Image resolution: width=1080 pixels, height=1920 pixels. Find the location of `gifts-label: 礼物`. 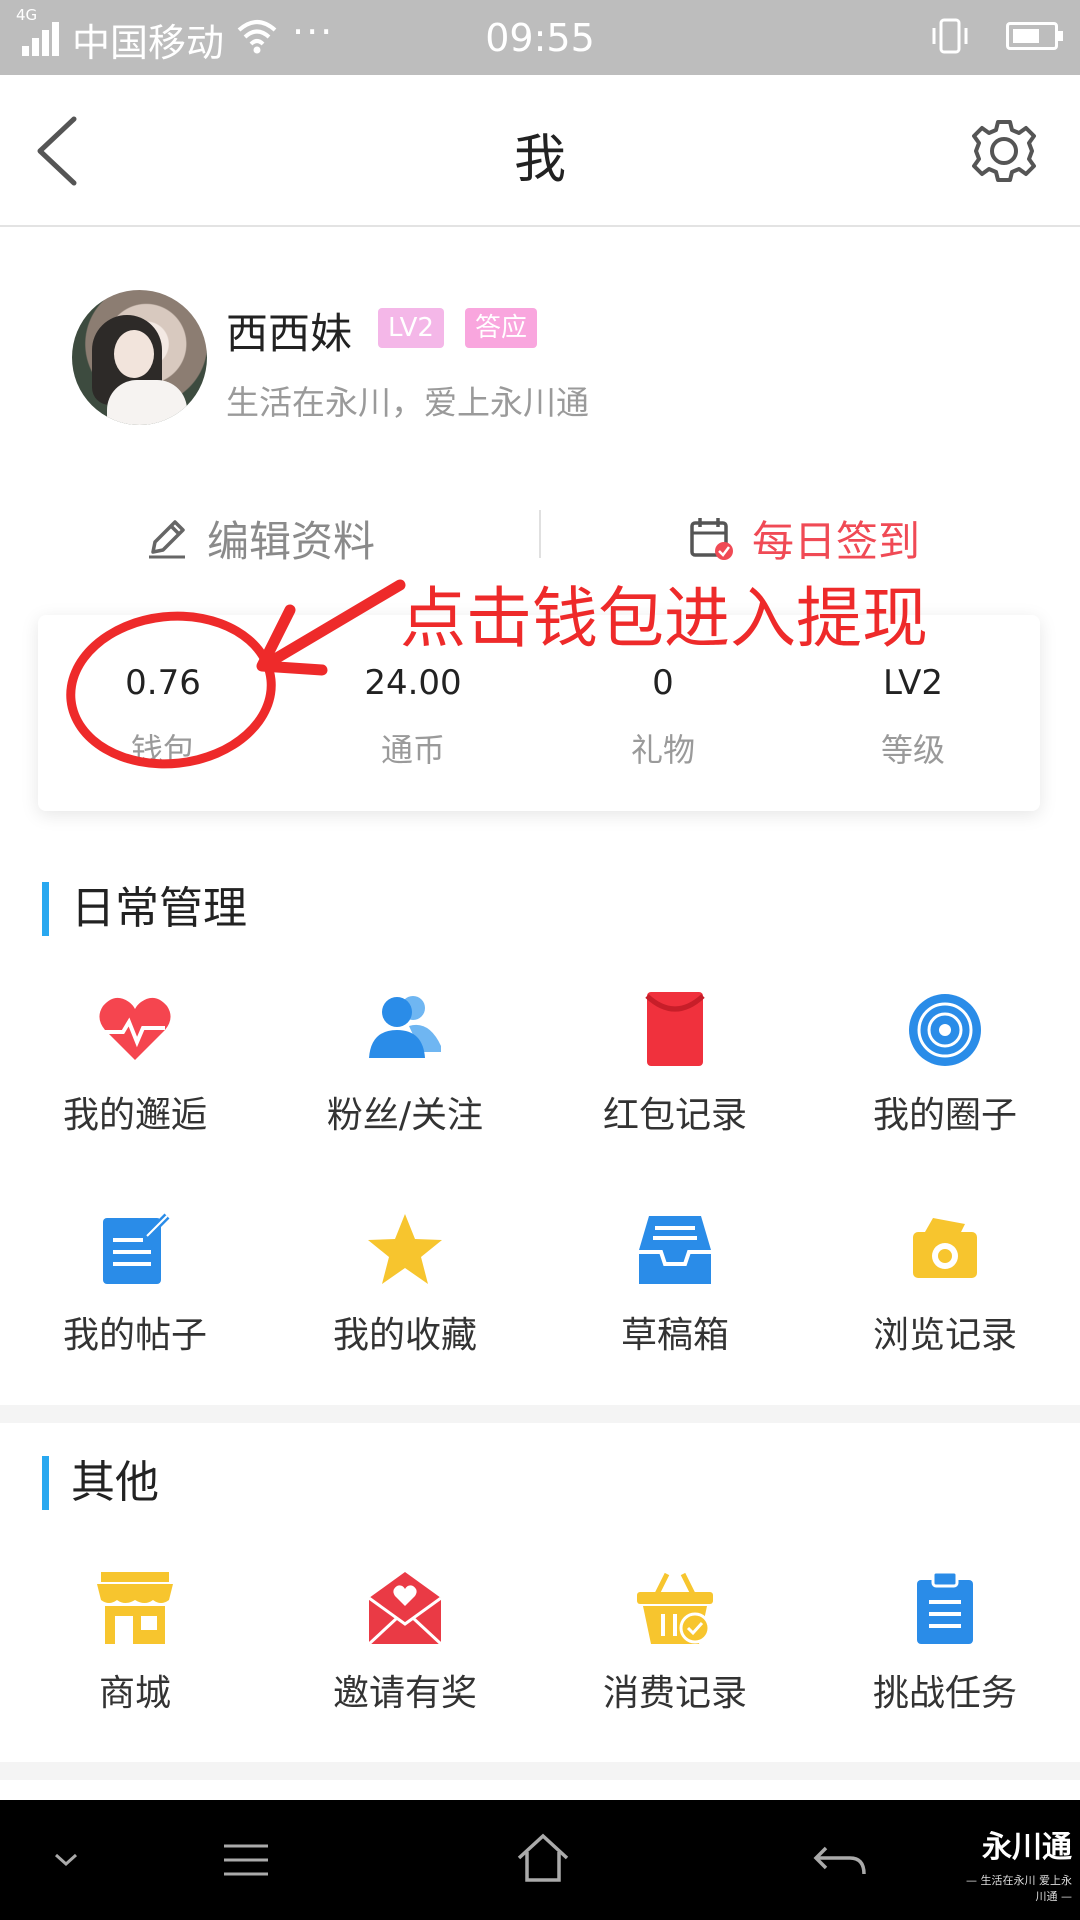

gifts-label: 礼物 is located at coordinates (662, 750).